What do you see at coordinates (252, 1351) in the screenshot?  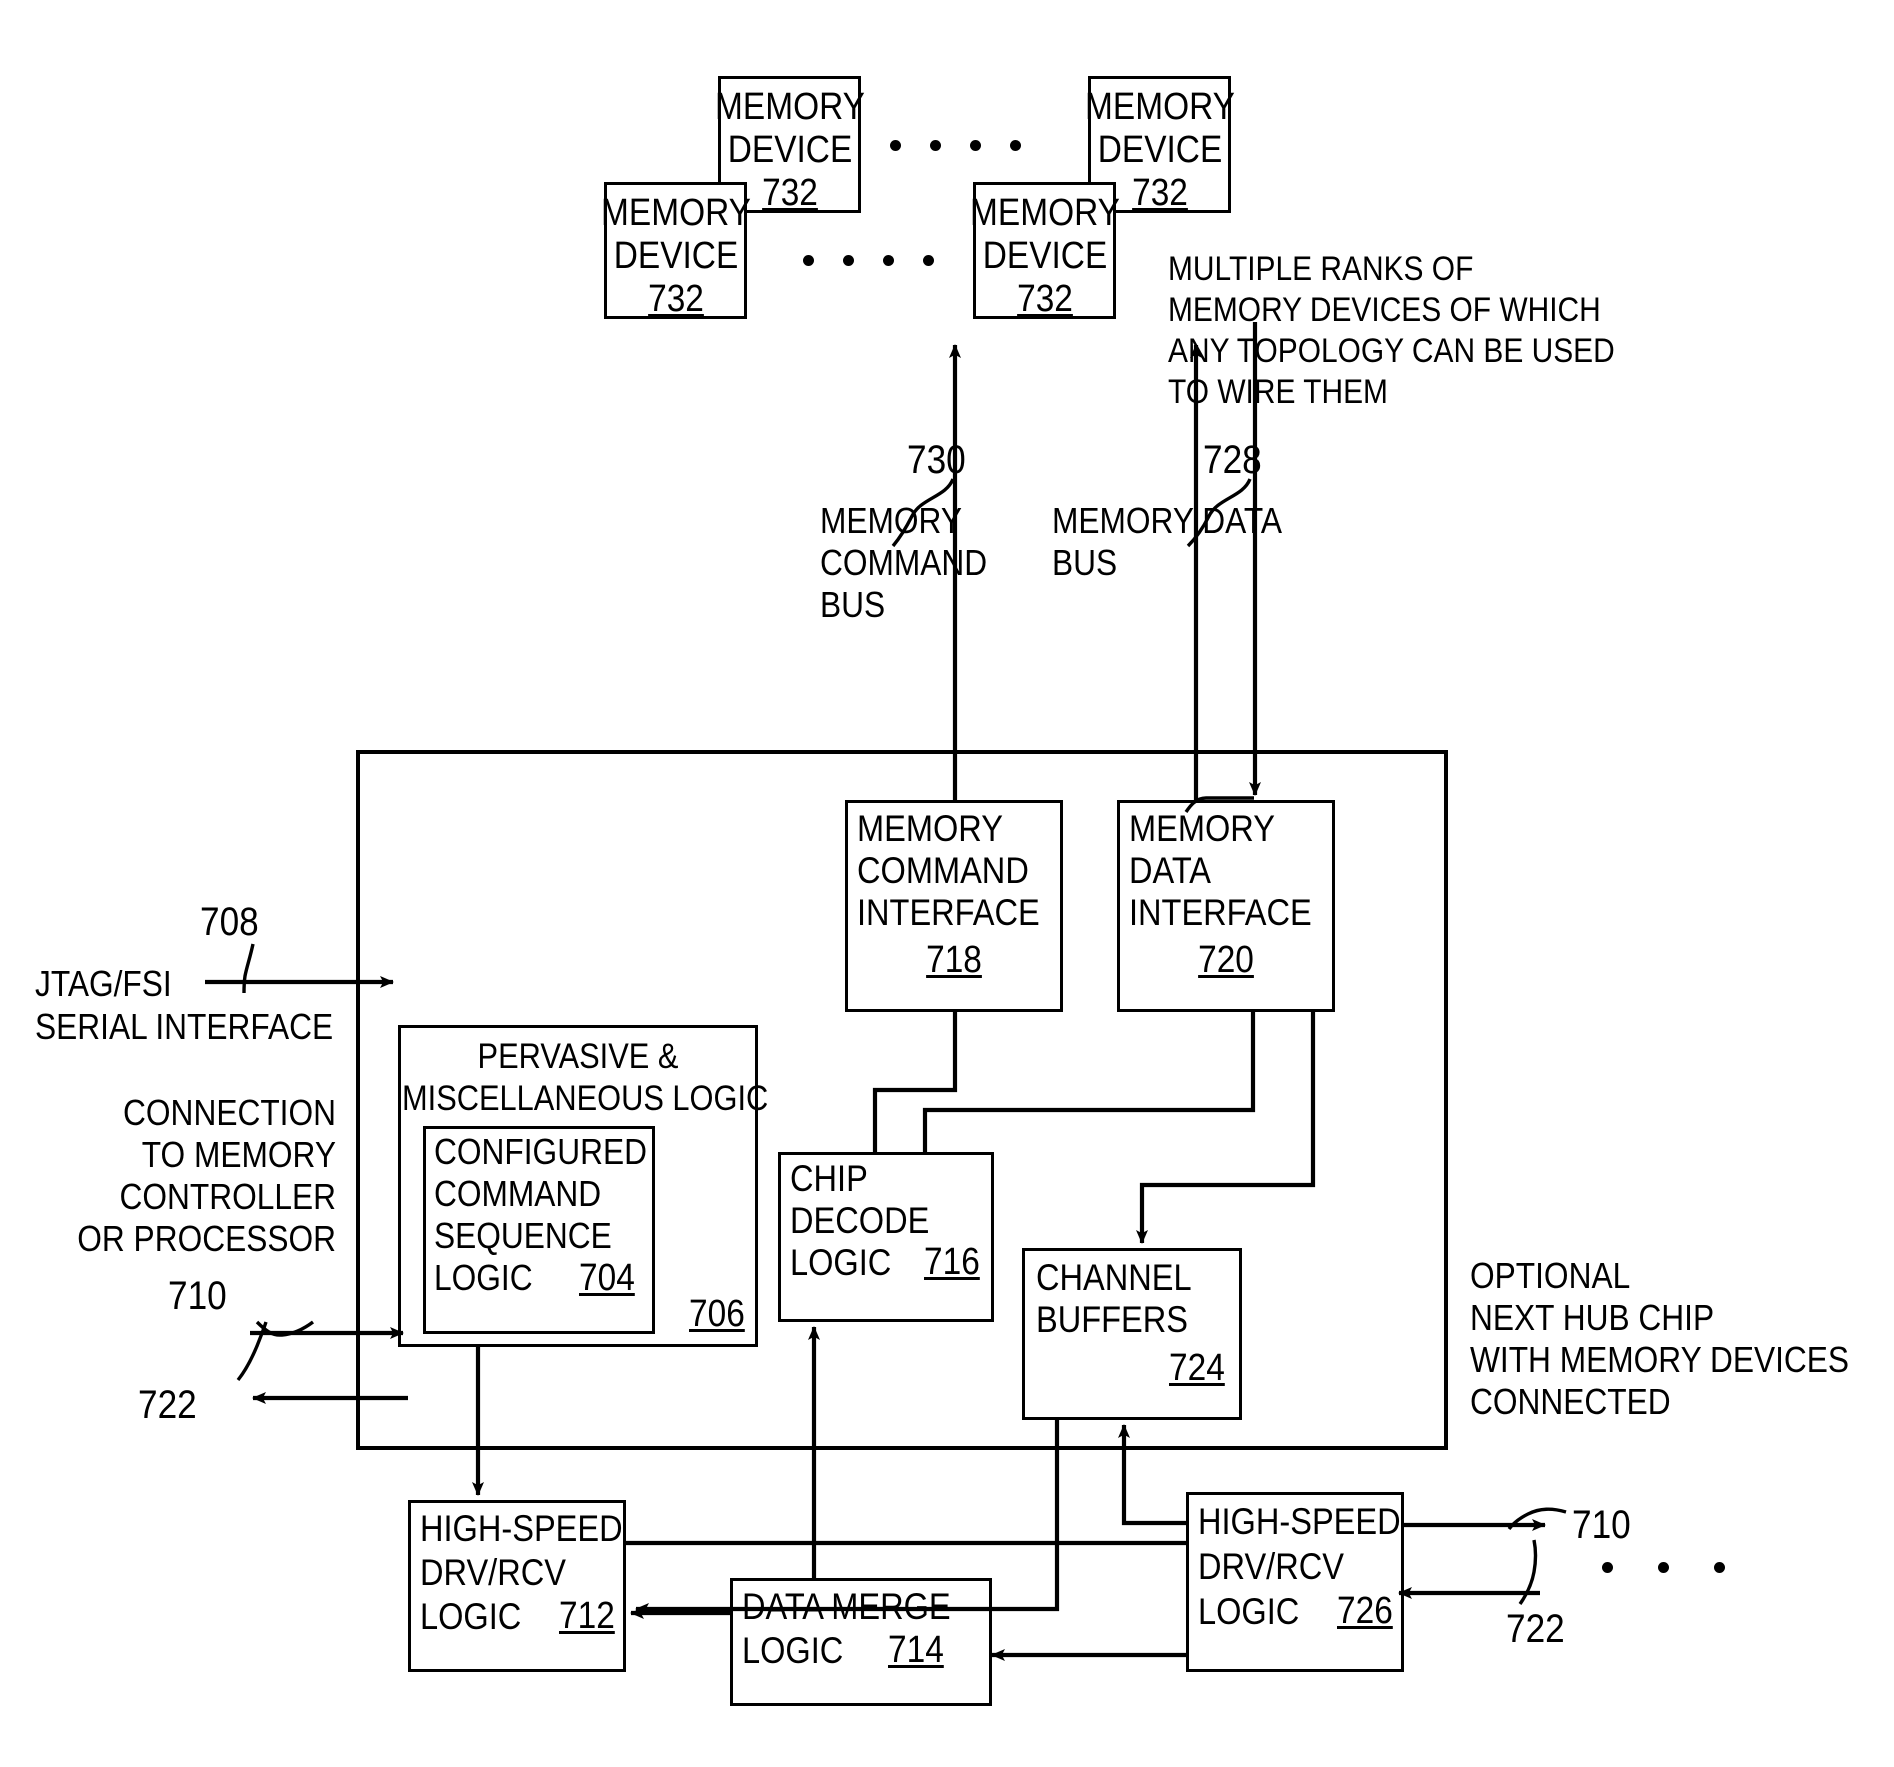 I see `leader-722-left` at bounding box center [252, 1351].